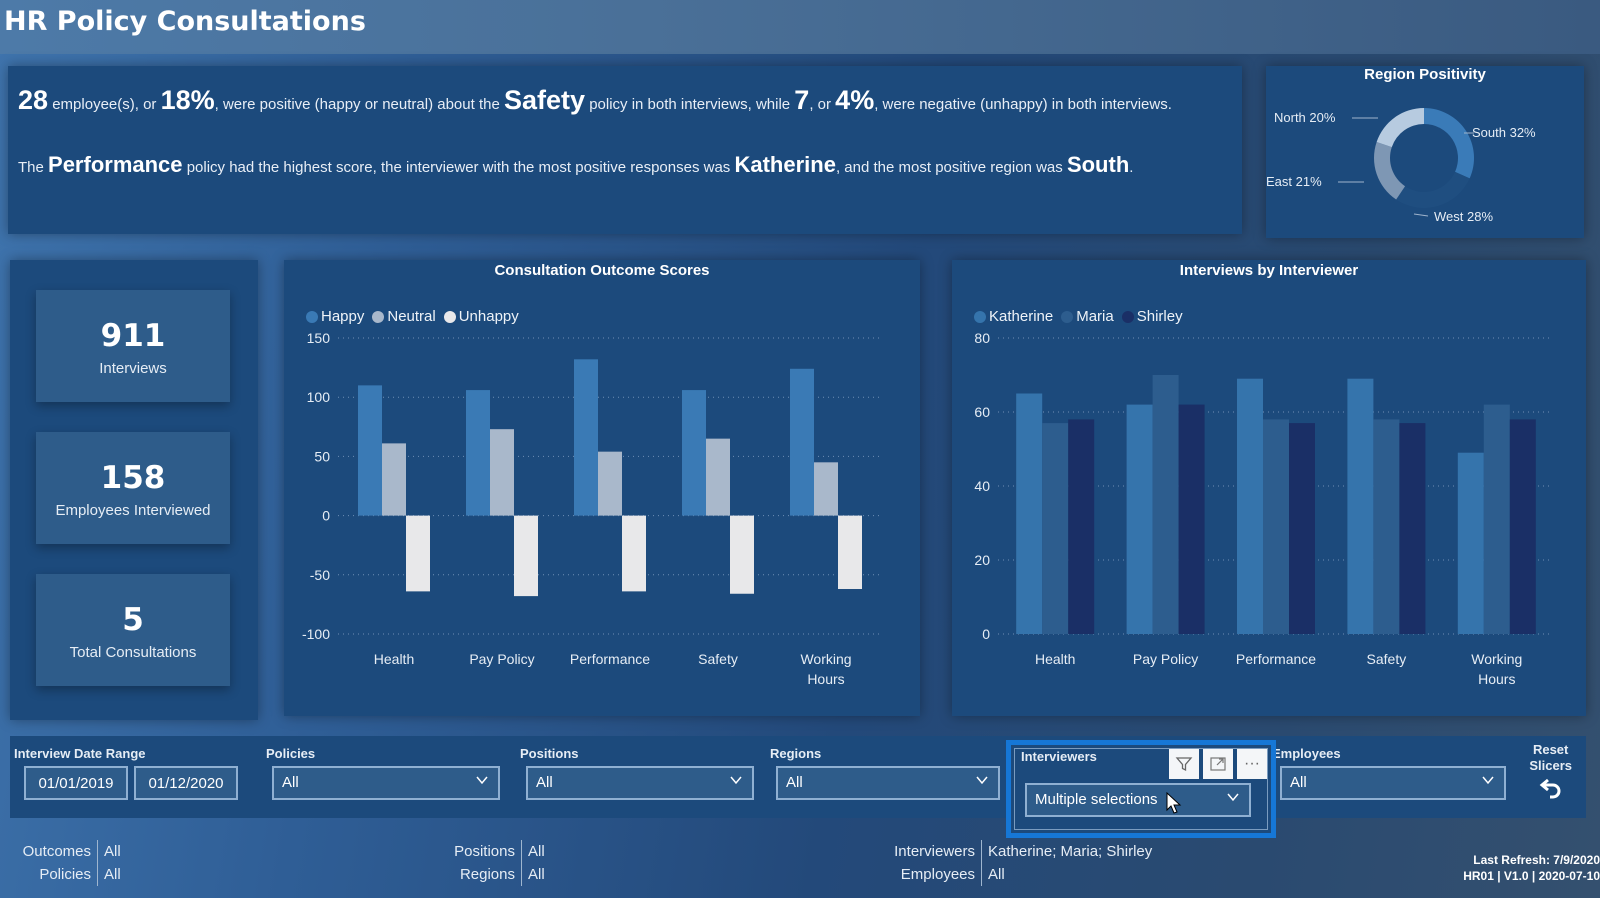  Describe the element at coordinates (1449, 143) in the screenshot. I see `donut-slice-south` at that location.